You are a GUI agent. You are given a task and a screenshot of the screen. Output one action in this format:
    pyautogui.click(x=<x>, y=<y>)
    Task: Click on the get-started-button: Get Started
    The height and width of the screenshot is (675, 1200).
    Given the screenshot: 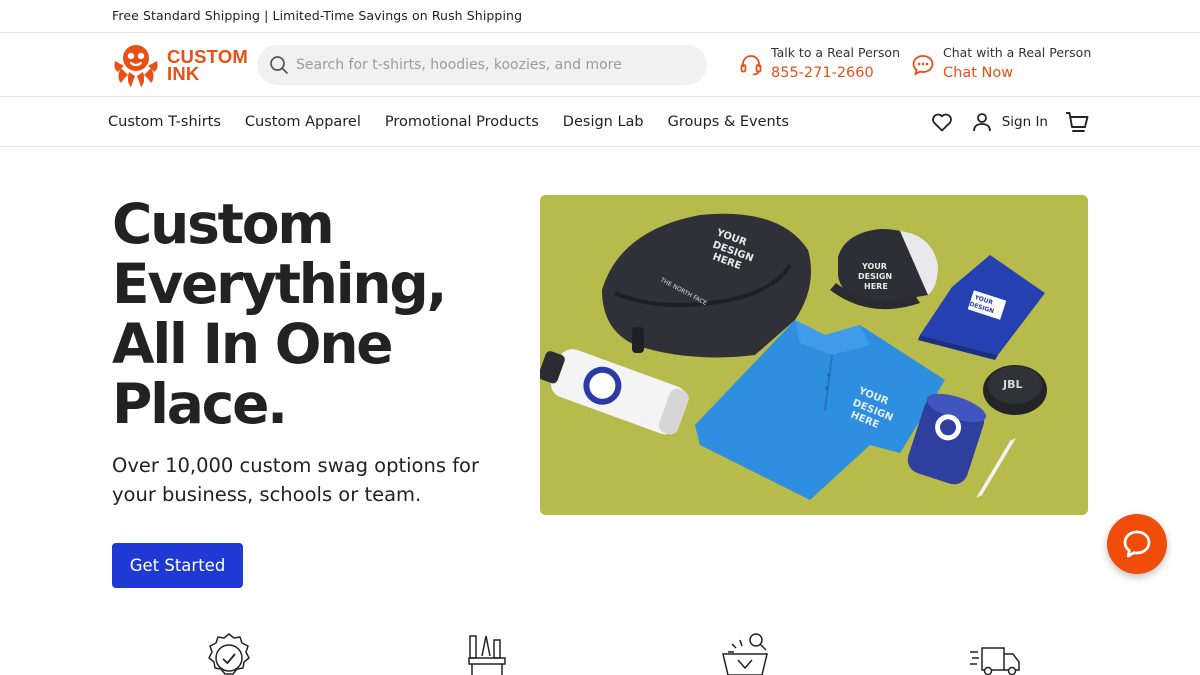 What is the action you would take?
    pyautogui.click(x=177, y=565)
    